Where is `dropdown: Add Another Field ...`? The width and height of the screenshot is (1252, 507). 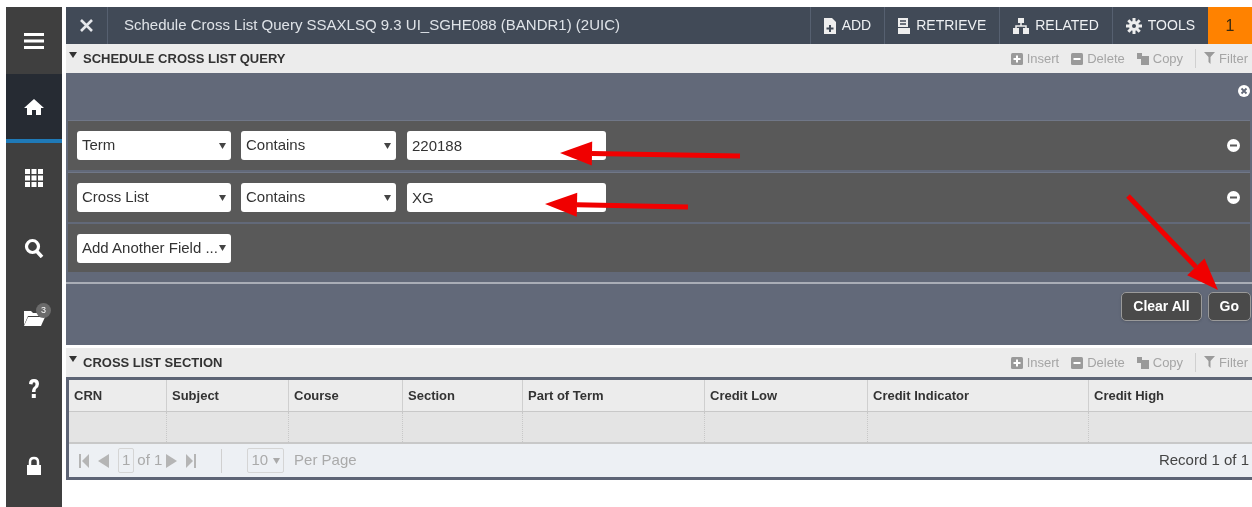 dropdown: Add Another Field ... is located at coordinates (154, 248).